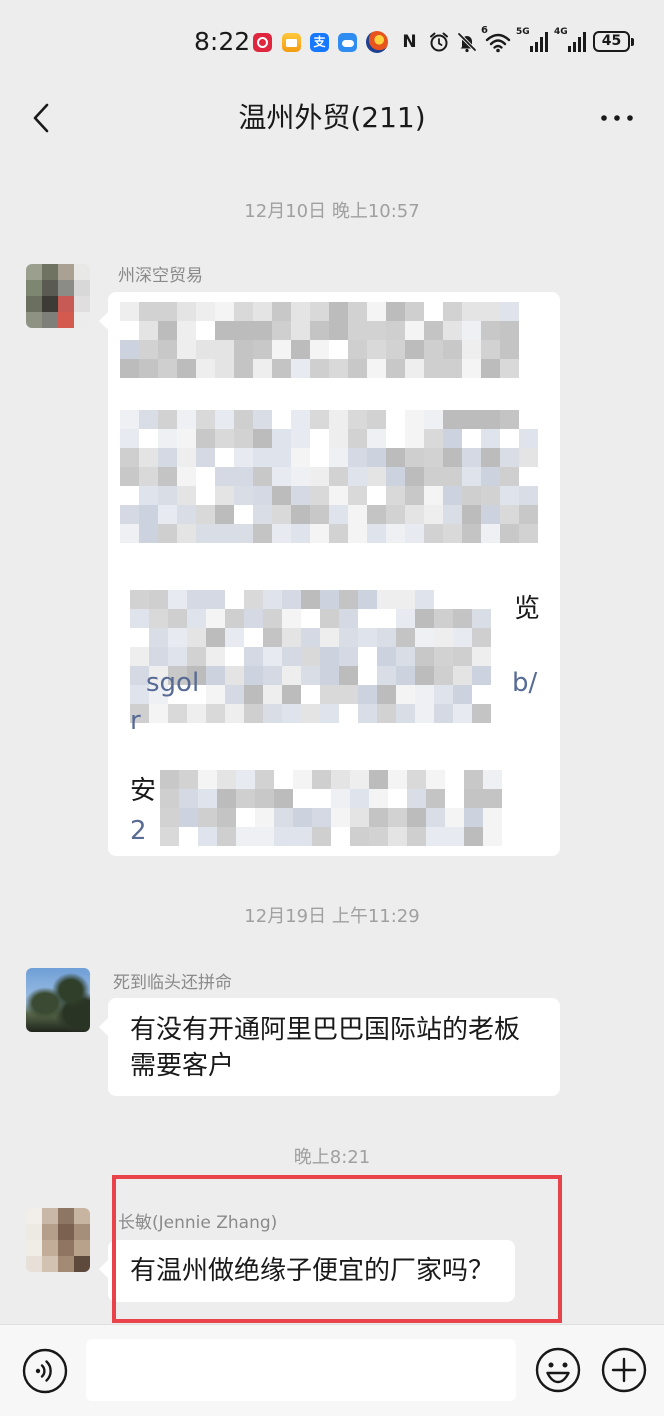  I want to click on plus-icon, so click(624, 1370).